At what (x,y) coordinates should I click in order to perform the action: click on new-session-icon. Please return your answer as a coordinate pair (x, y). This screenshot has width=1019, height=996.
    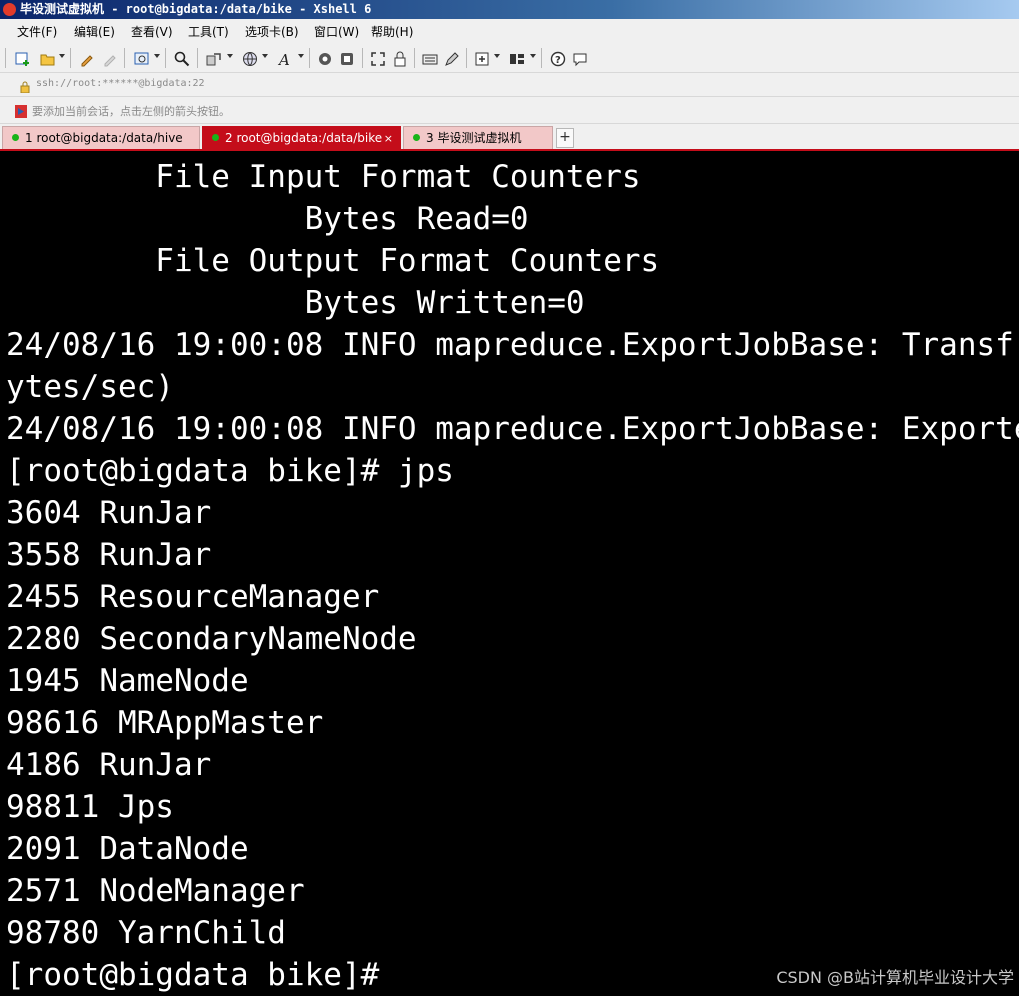
    Looking at the image, I should click on (23, 59).